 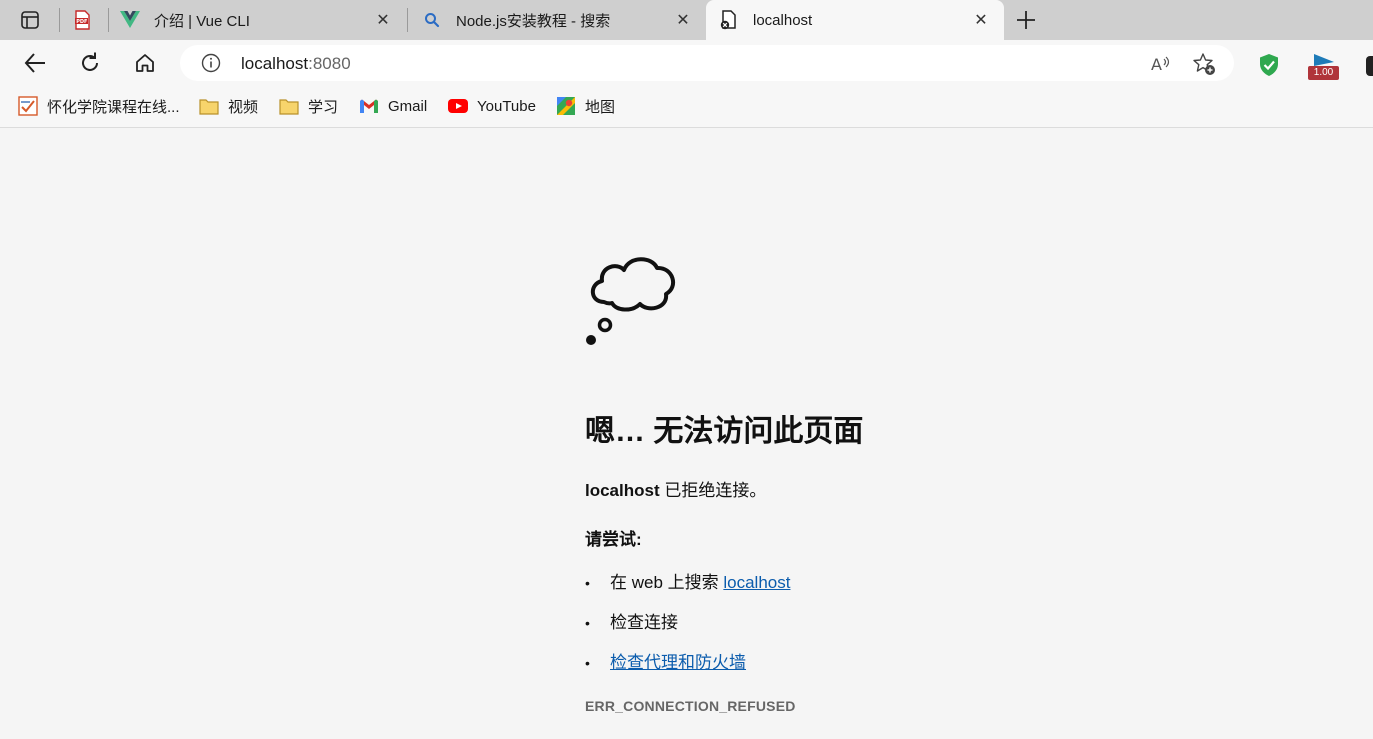 What do you see at coordinates (566, 106) in the screenshot?
I see `maps-icon` at bounding box center [566, 106].